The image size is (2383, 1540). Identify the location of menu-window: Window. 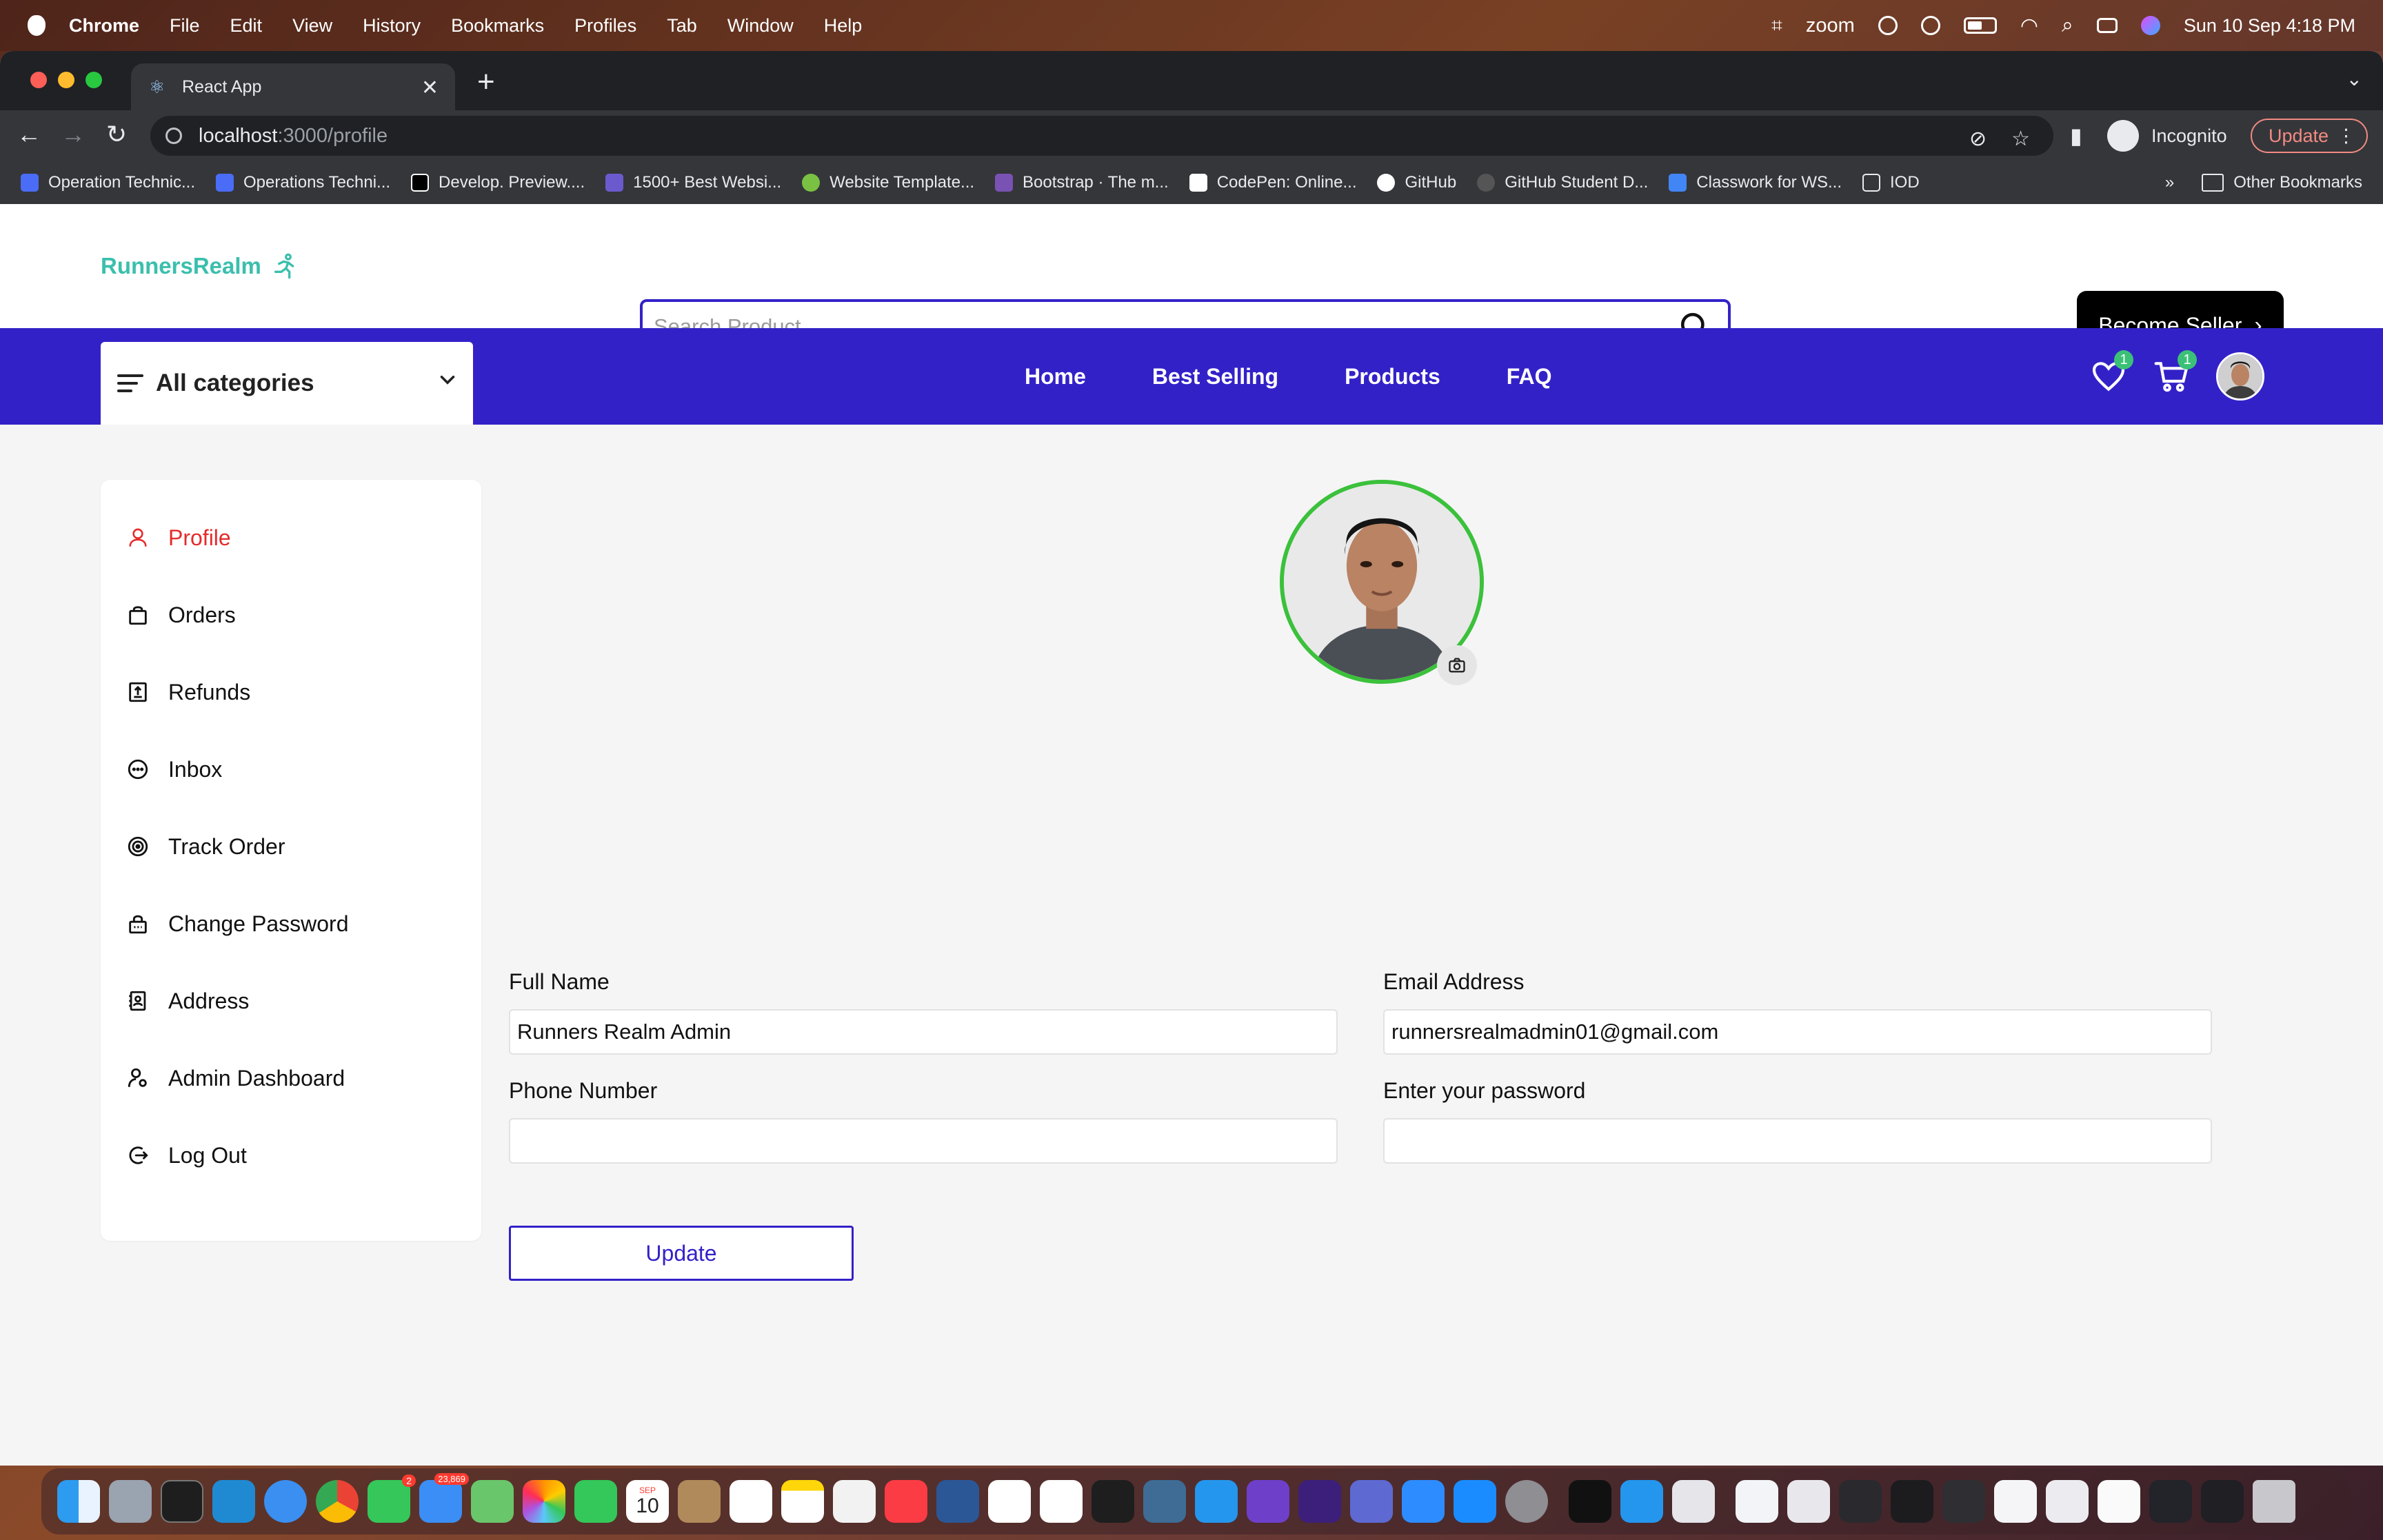
(760, 26).